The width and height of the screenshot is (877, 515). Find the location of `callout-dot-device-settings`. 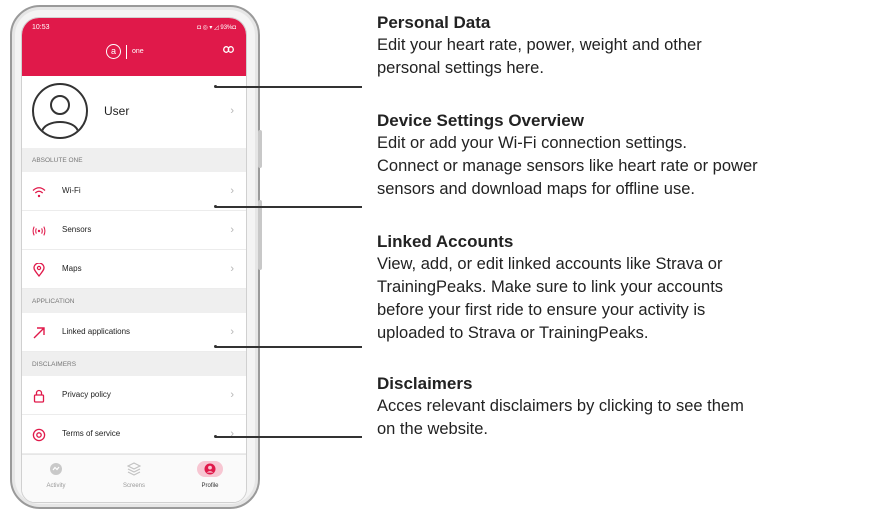

callout-dot-device-settings is located at coordinates (215, 206).